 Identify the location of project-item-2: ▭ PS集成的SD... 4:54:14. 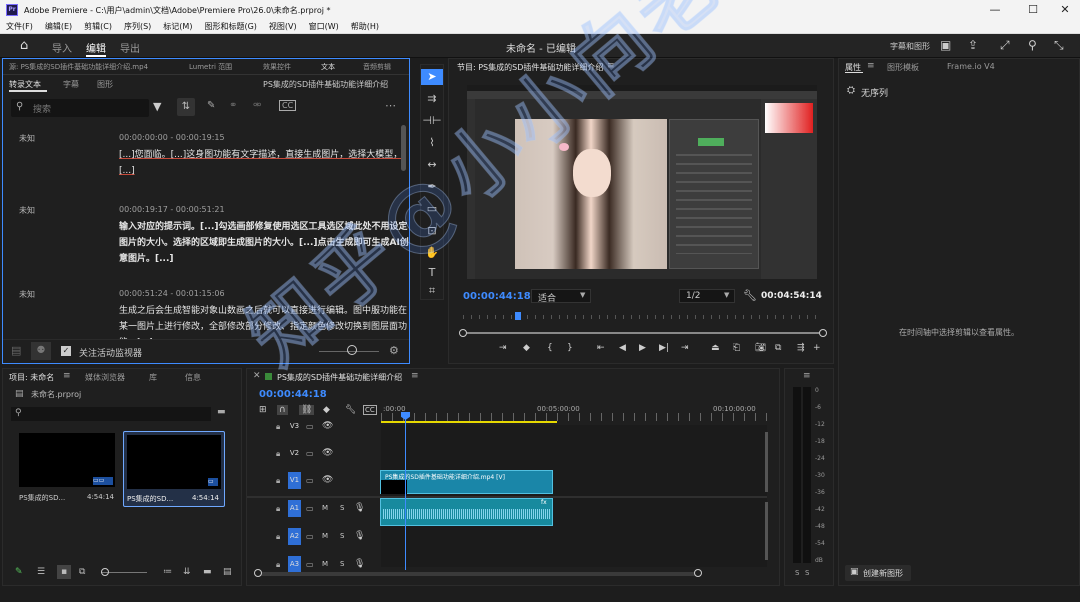
(174, 469).